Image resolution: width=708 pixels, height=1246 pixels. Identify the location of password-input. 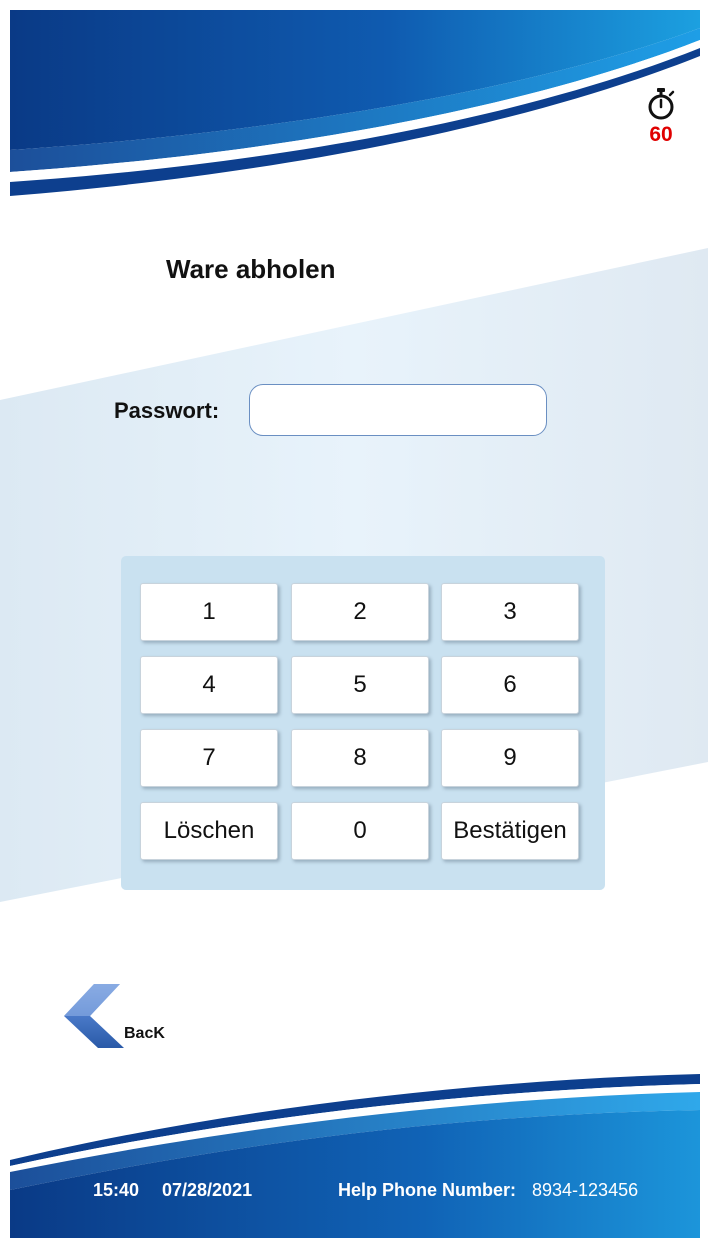
(398, 410).